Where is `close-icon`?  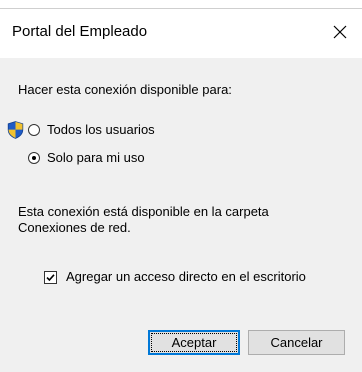 close-icon is located at coordinates (340, 32).